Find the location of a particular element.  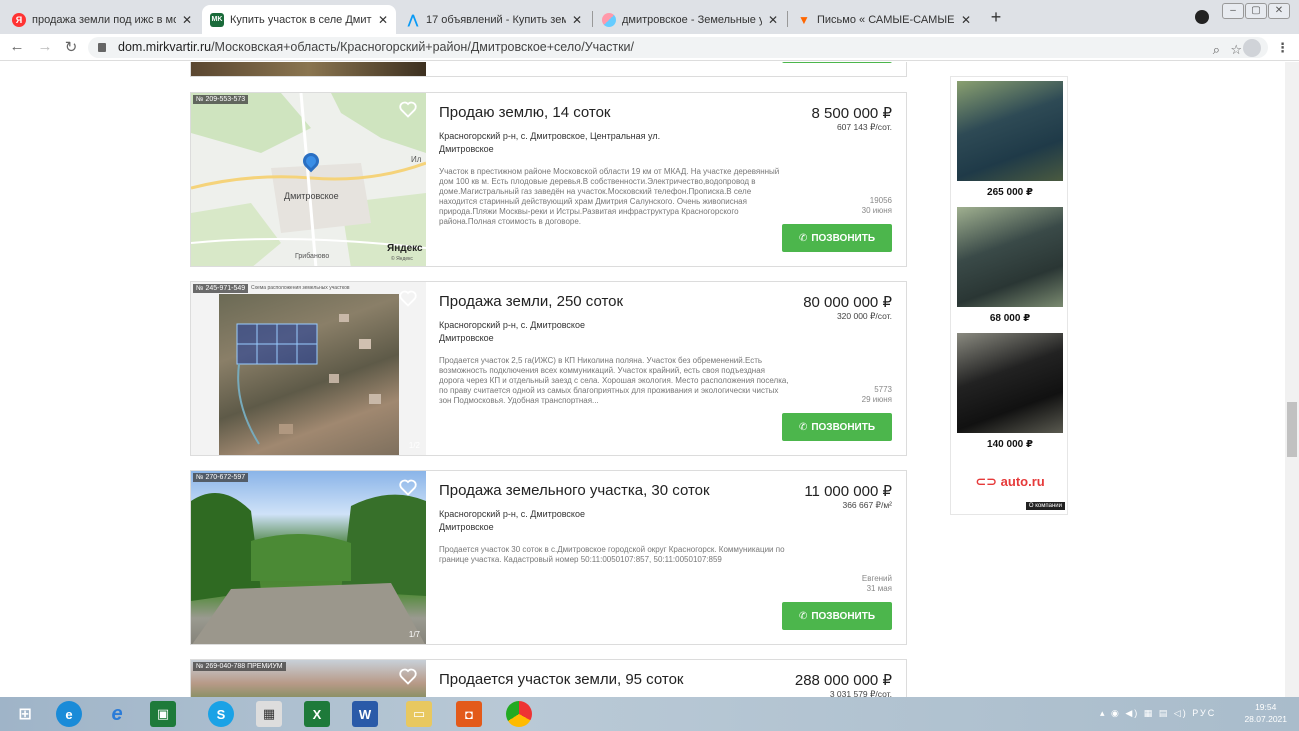

word-icon: W is located at coordinates (365, 714).